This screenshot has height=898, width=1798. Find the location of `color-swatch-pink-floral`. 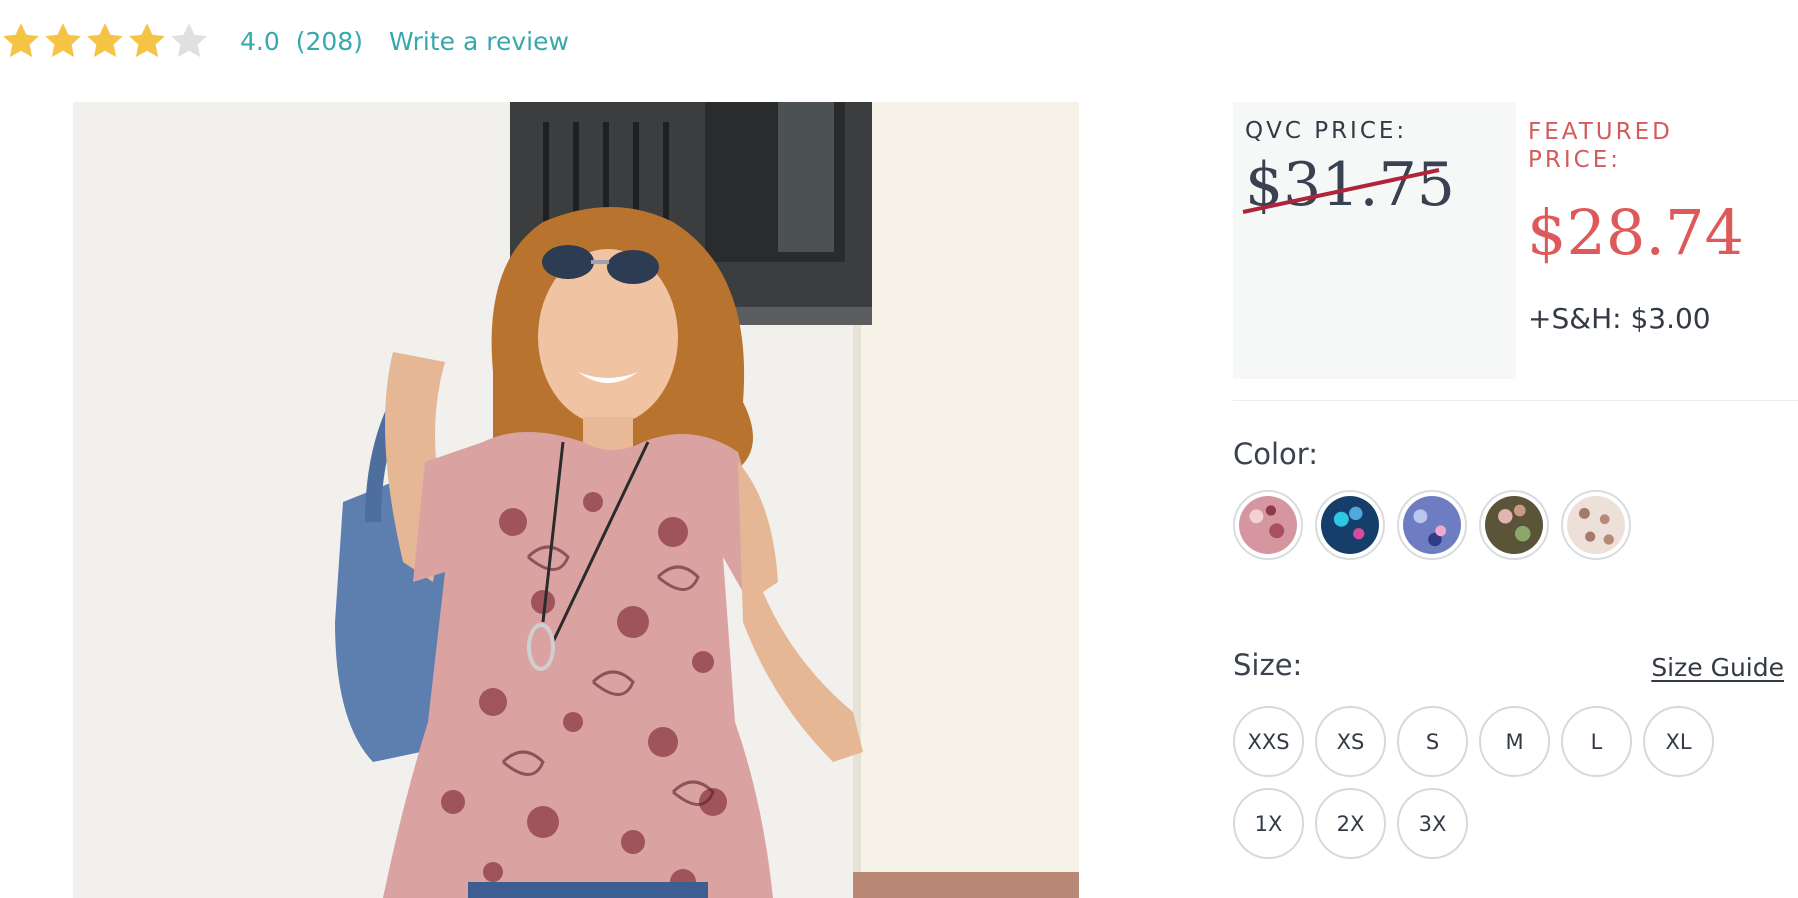

color-swatch-pink-floral is located at coordinates (1268, 525).